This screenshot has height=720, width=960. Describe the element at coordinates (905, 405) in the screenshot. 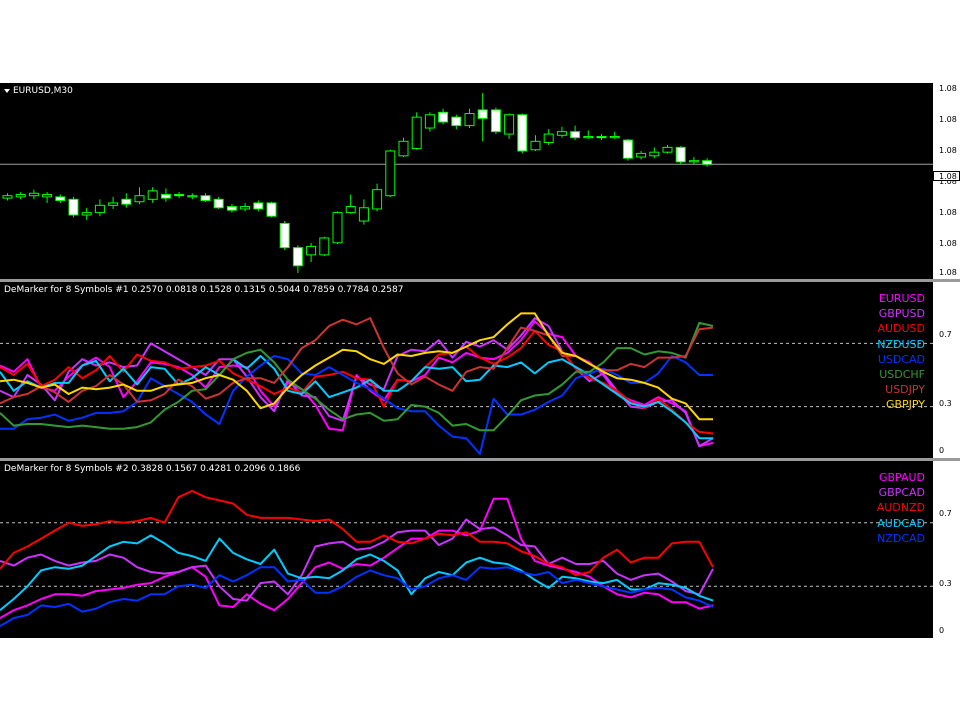

I see `legend-item-gbpjpy: GBPJPY` at that location.